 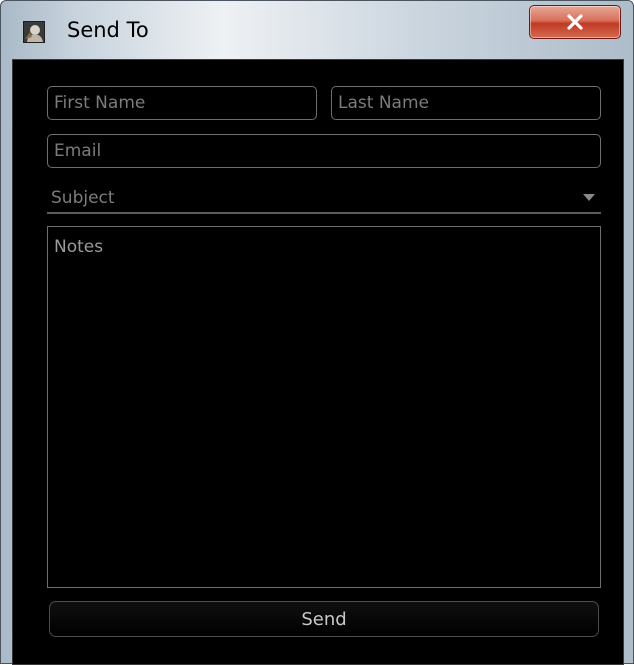 What do you see at coordinates (182, 103) in the screenshot?
I see `first-name-input` at bounding box center [182, 103].